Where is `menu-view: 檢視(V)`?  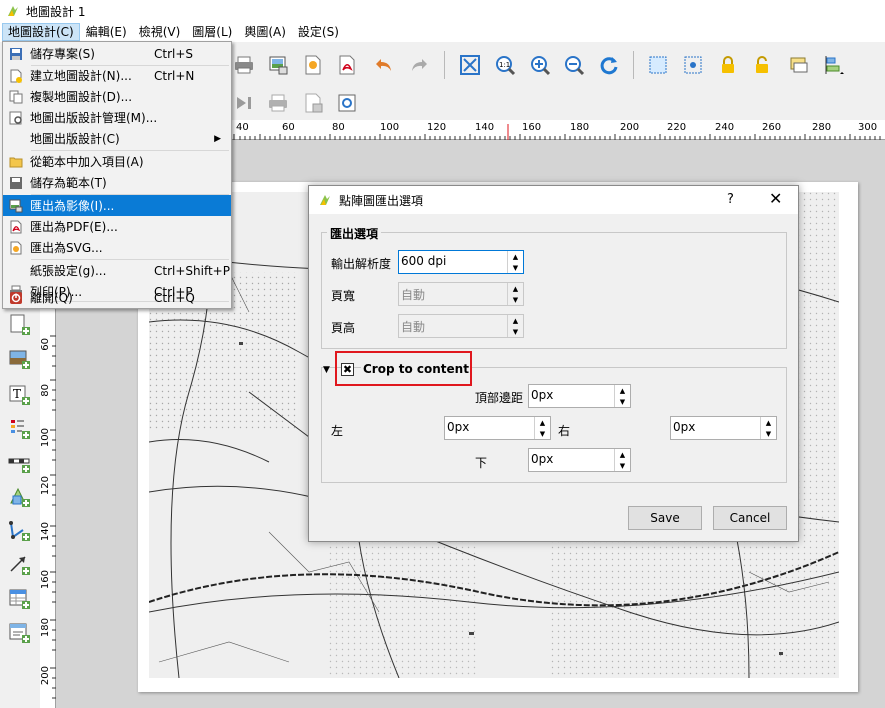
menu-view: 檢視(V) is located at coordinates (160, 32).